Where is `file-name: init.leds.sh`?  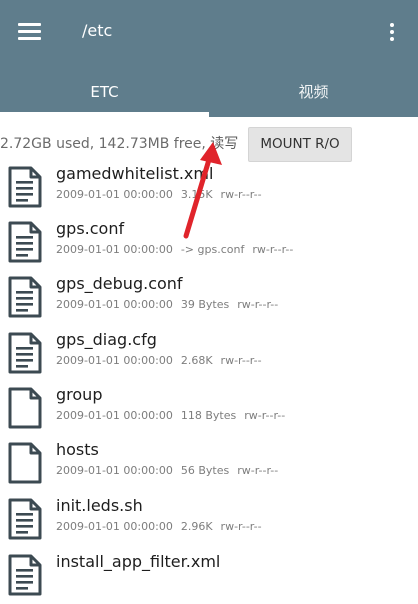 file-name: init.leds.sh is located at coordinates (99, 505).